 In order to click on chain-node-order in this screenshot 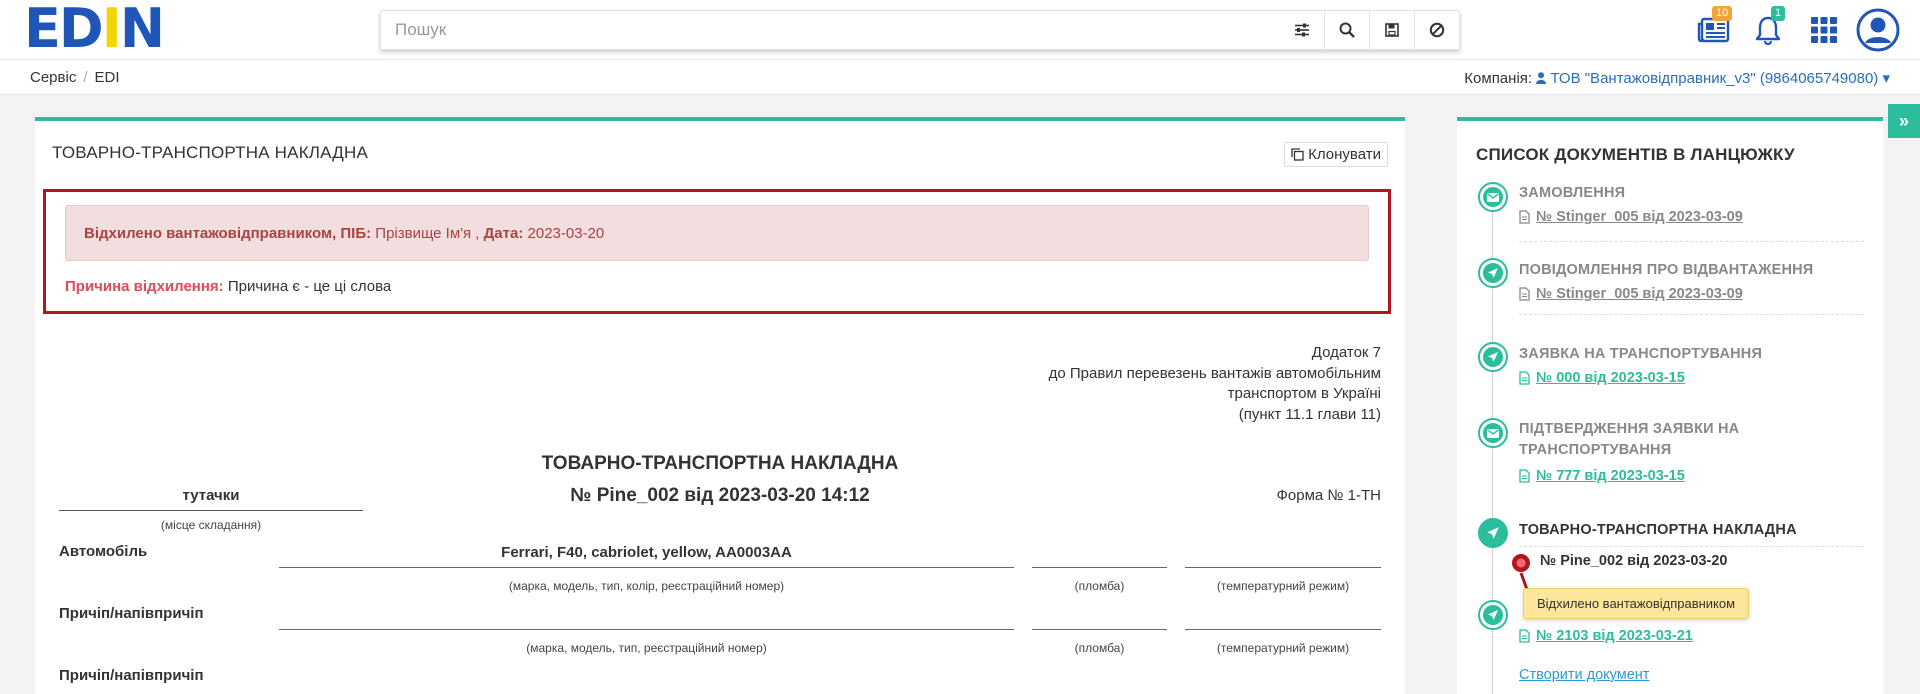, I will do `click(1493, 197)`.